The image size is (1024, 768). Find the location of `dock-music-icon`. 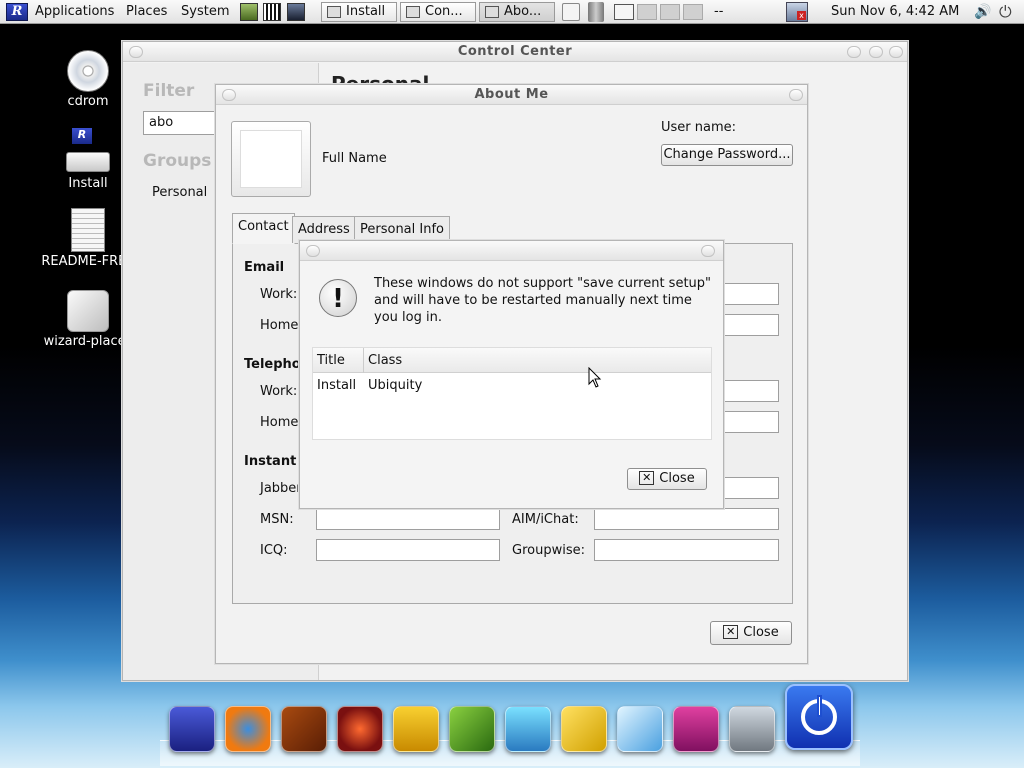

dock-music-icon is located at coordinates (696, 729).